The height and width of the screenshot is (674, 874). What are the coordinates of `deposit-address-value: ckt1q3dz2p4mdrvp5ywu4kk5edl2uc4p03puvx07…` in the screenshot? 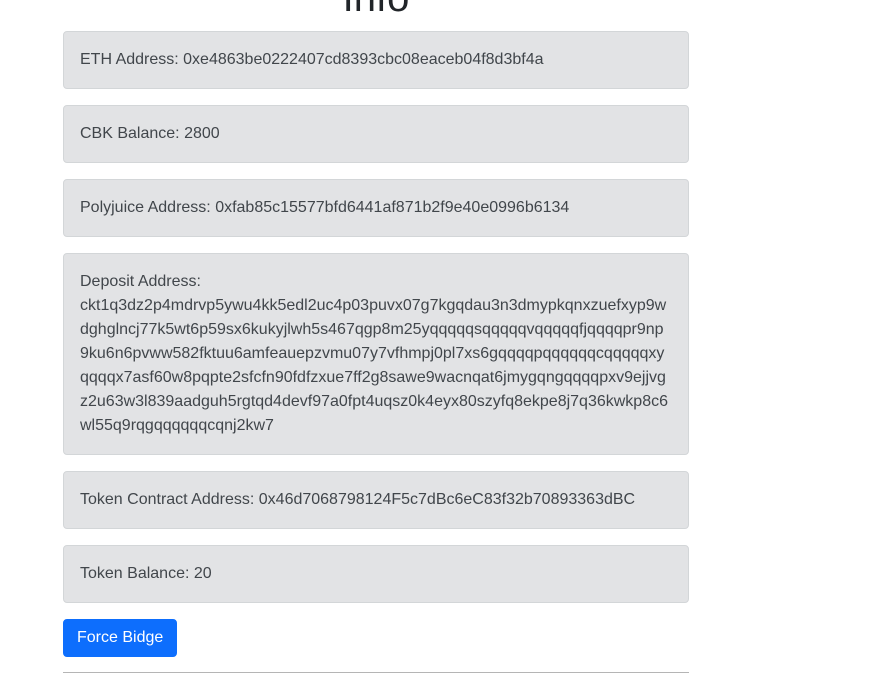 It's located at (374, 365).